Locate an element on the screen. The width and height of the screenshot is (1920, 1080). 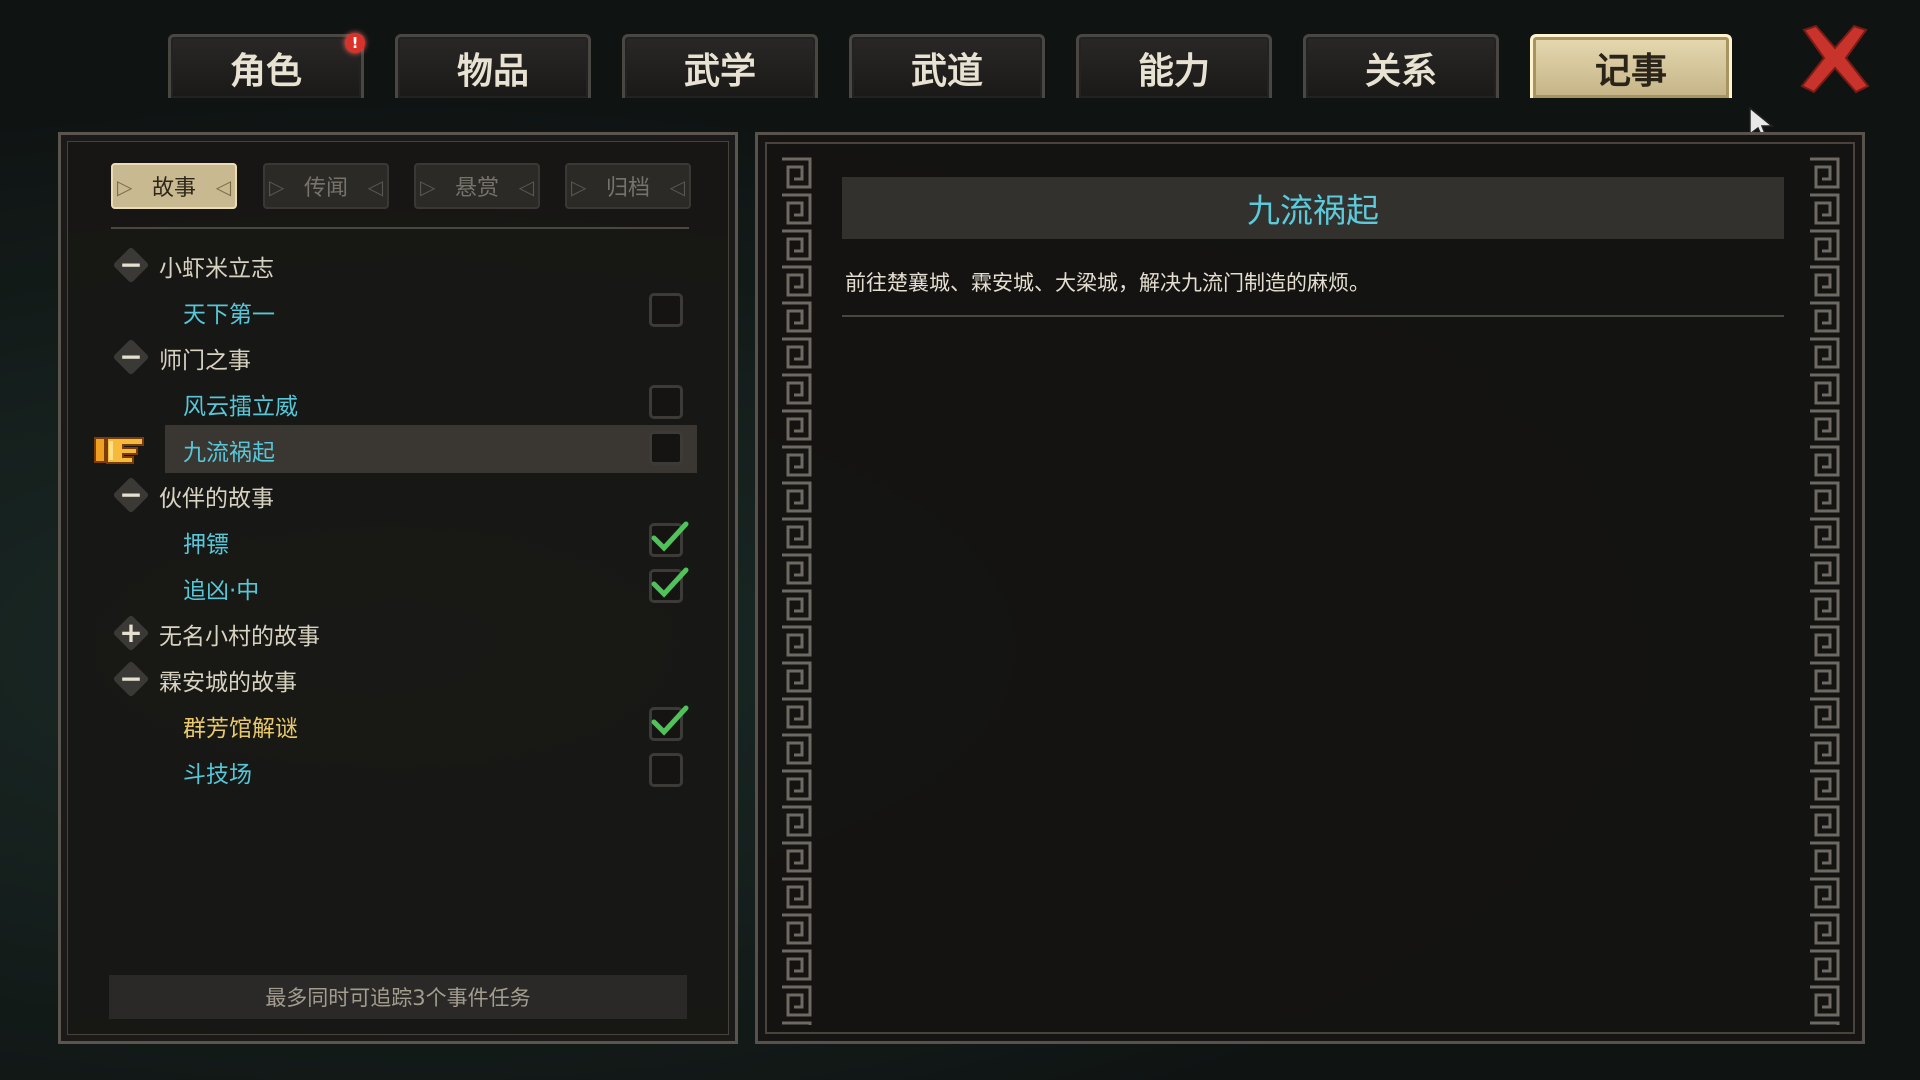
quest-group: − 师门之事 is located at coordinates (401, 357).